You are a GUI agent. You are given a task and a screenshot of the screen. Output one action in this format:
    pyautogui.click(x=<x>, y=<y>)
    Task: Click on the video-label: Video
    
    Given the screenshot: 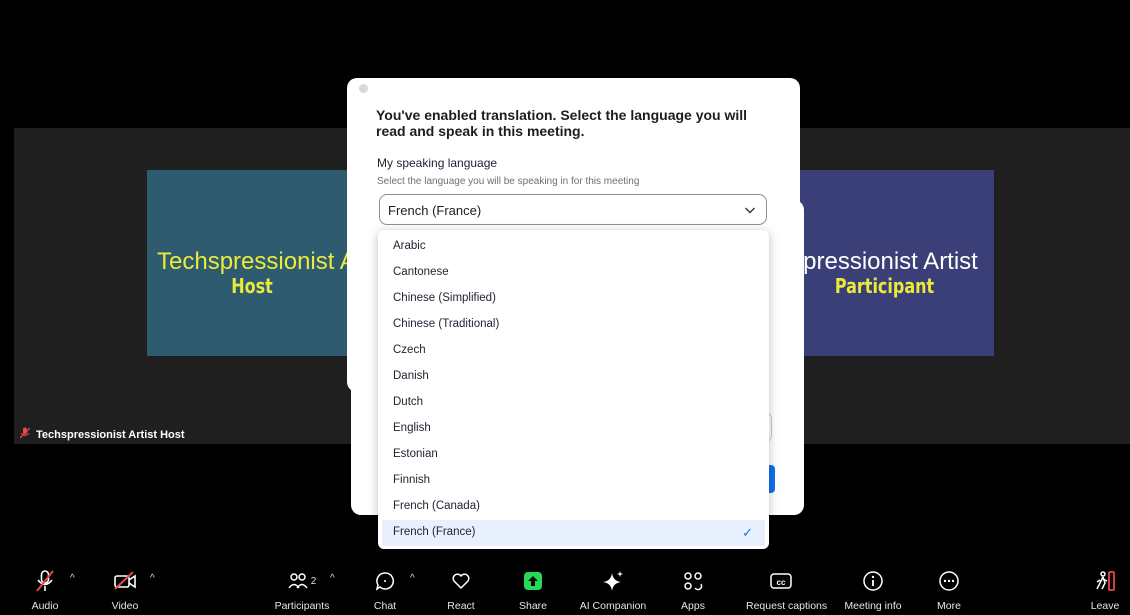 What is the action you would take?
    pyautogui.click(x=125, y=606)
    